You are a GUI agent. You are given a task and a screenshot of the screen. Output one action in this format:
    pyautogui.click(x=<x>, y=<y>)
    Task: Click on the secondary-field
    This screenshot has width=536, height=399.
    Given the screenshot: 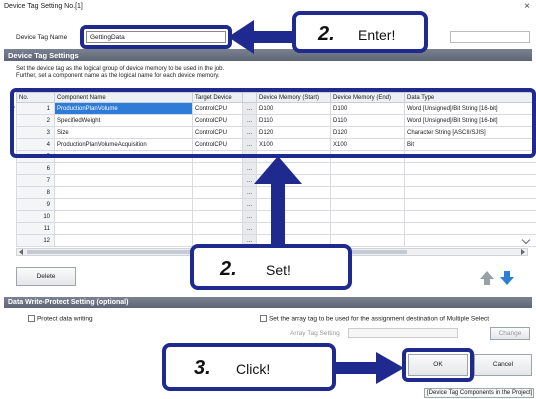 What is the action you would take?
    pyautogui.click(x=490, y=37)
    